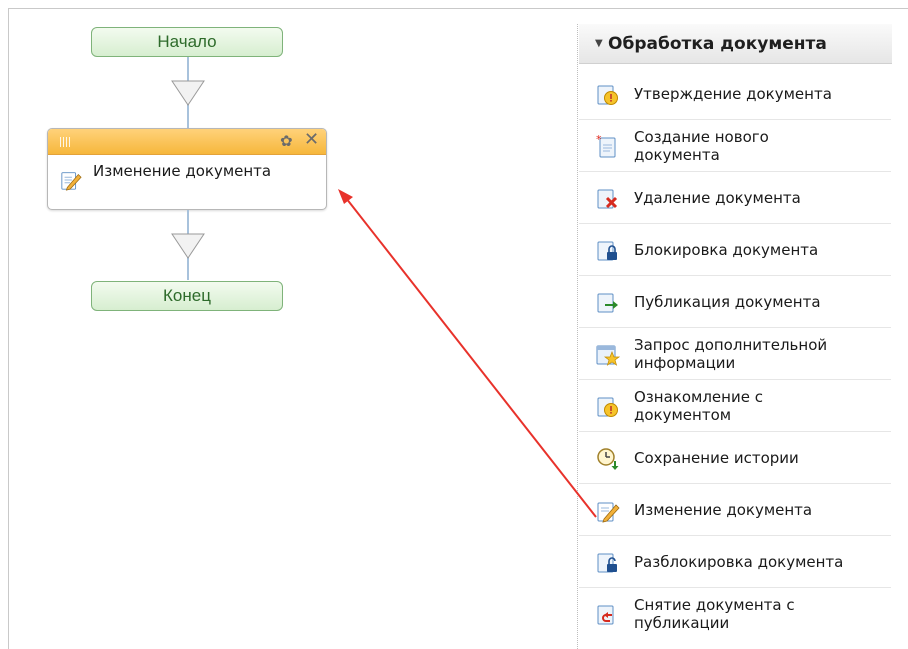  What do you see at coordinates (345, 196) in the screenshot?
I see `drag-arrow-head-icon` at bounding box center [345, 196].